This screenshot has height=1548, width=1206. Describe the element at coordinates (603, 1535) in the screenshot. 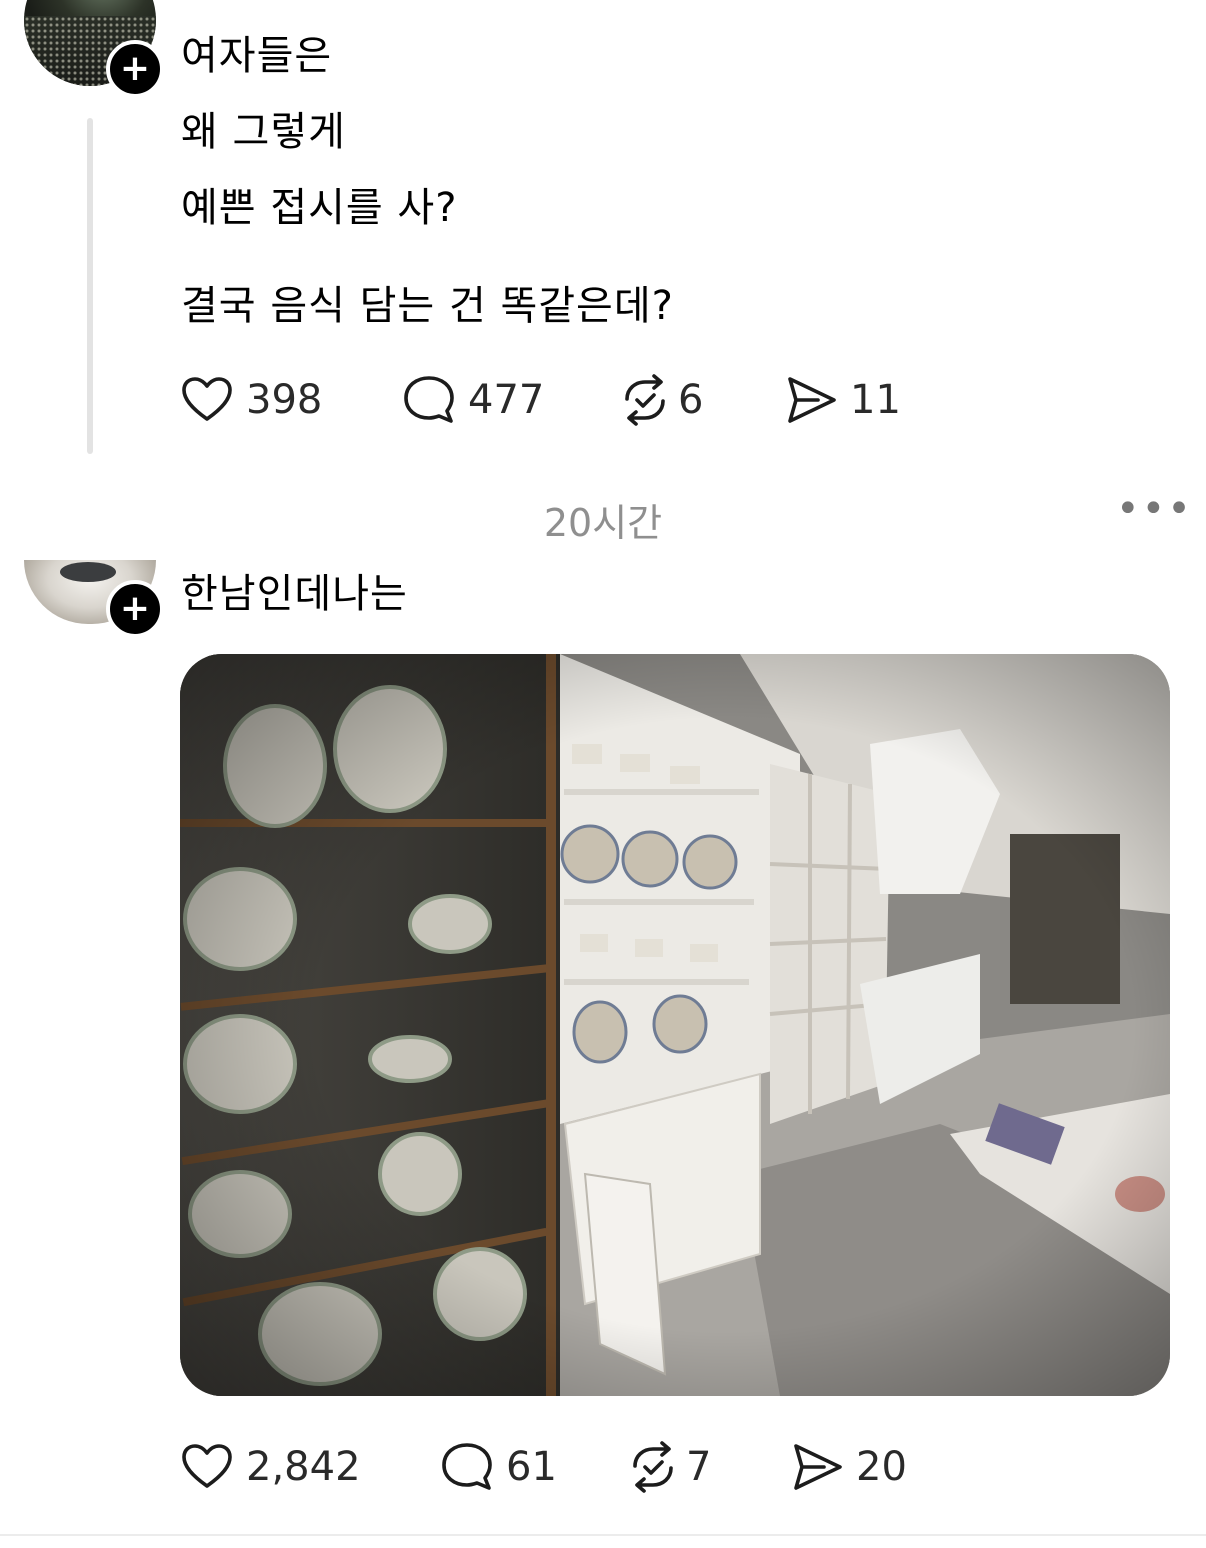

I see `divider` at that location.